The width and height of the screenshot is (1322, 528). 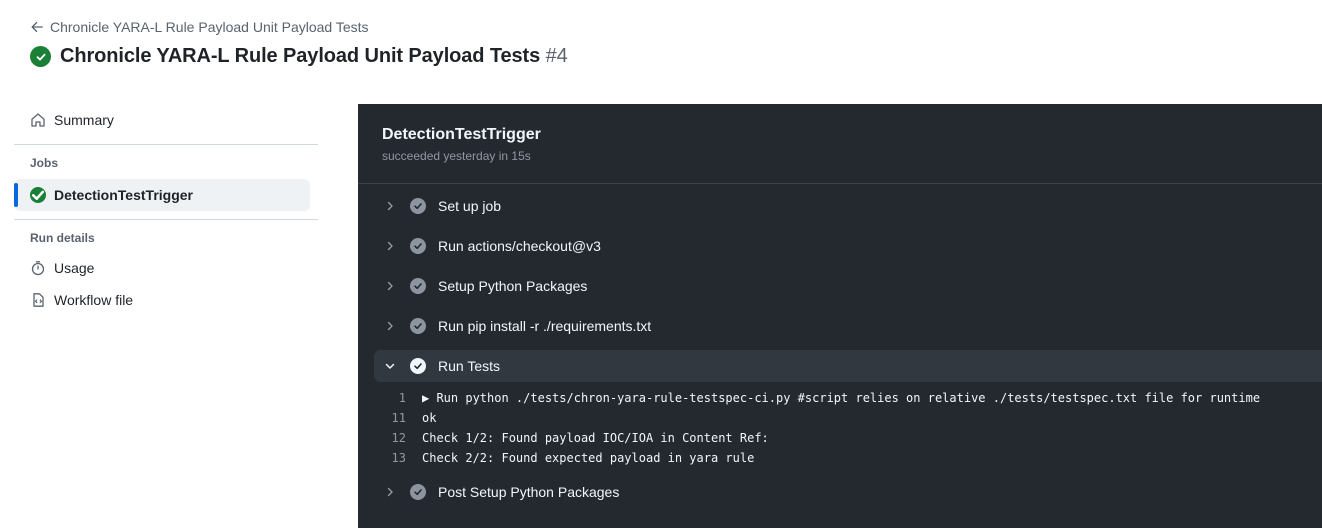 I want to click on arrow-left-icon, so click(x=37, y=27).